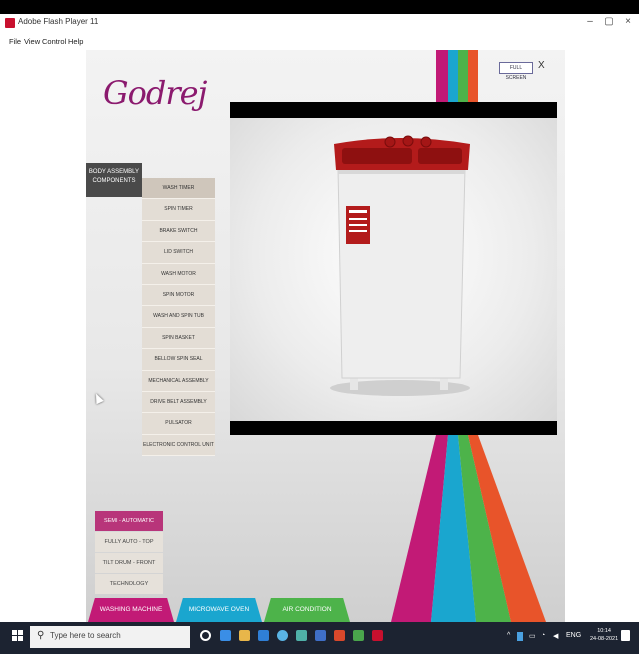 This screenshot has height=654, width=639. I want to click on clock-date: 24-08-2021, so click(604, 639).